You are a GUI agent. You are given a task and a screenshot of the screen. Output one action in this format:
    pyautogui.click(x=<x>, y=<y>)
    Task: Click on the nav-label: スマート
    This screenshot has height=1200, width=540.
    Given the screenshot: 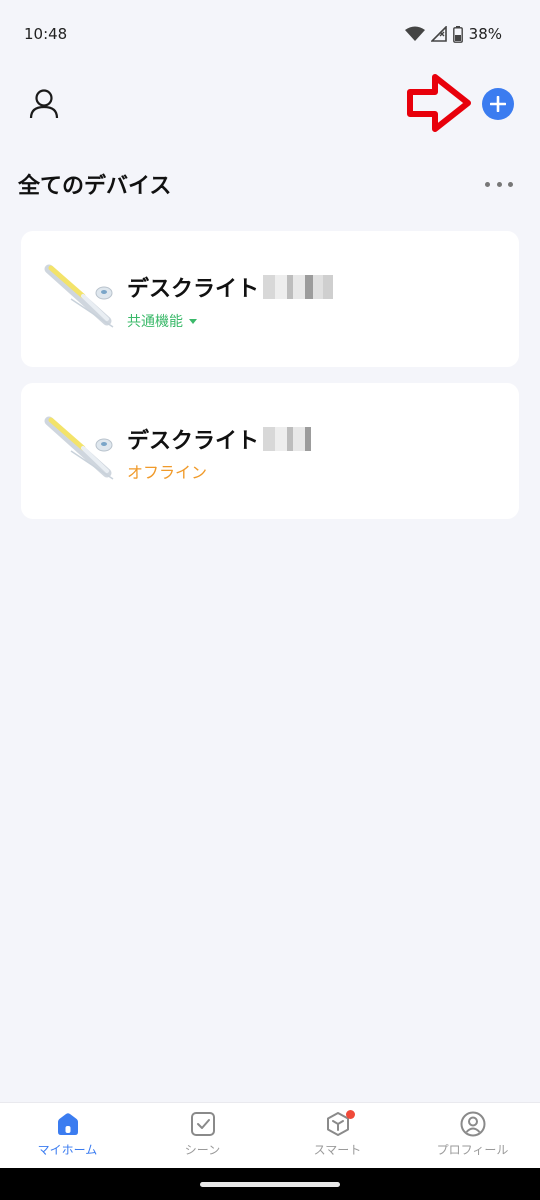 What is the action you would take?
    pyautogui.click(x=337, y=1150)
    